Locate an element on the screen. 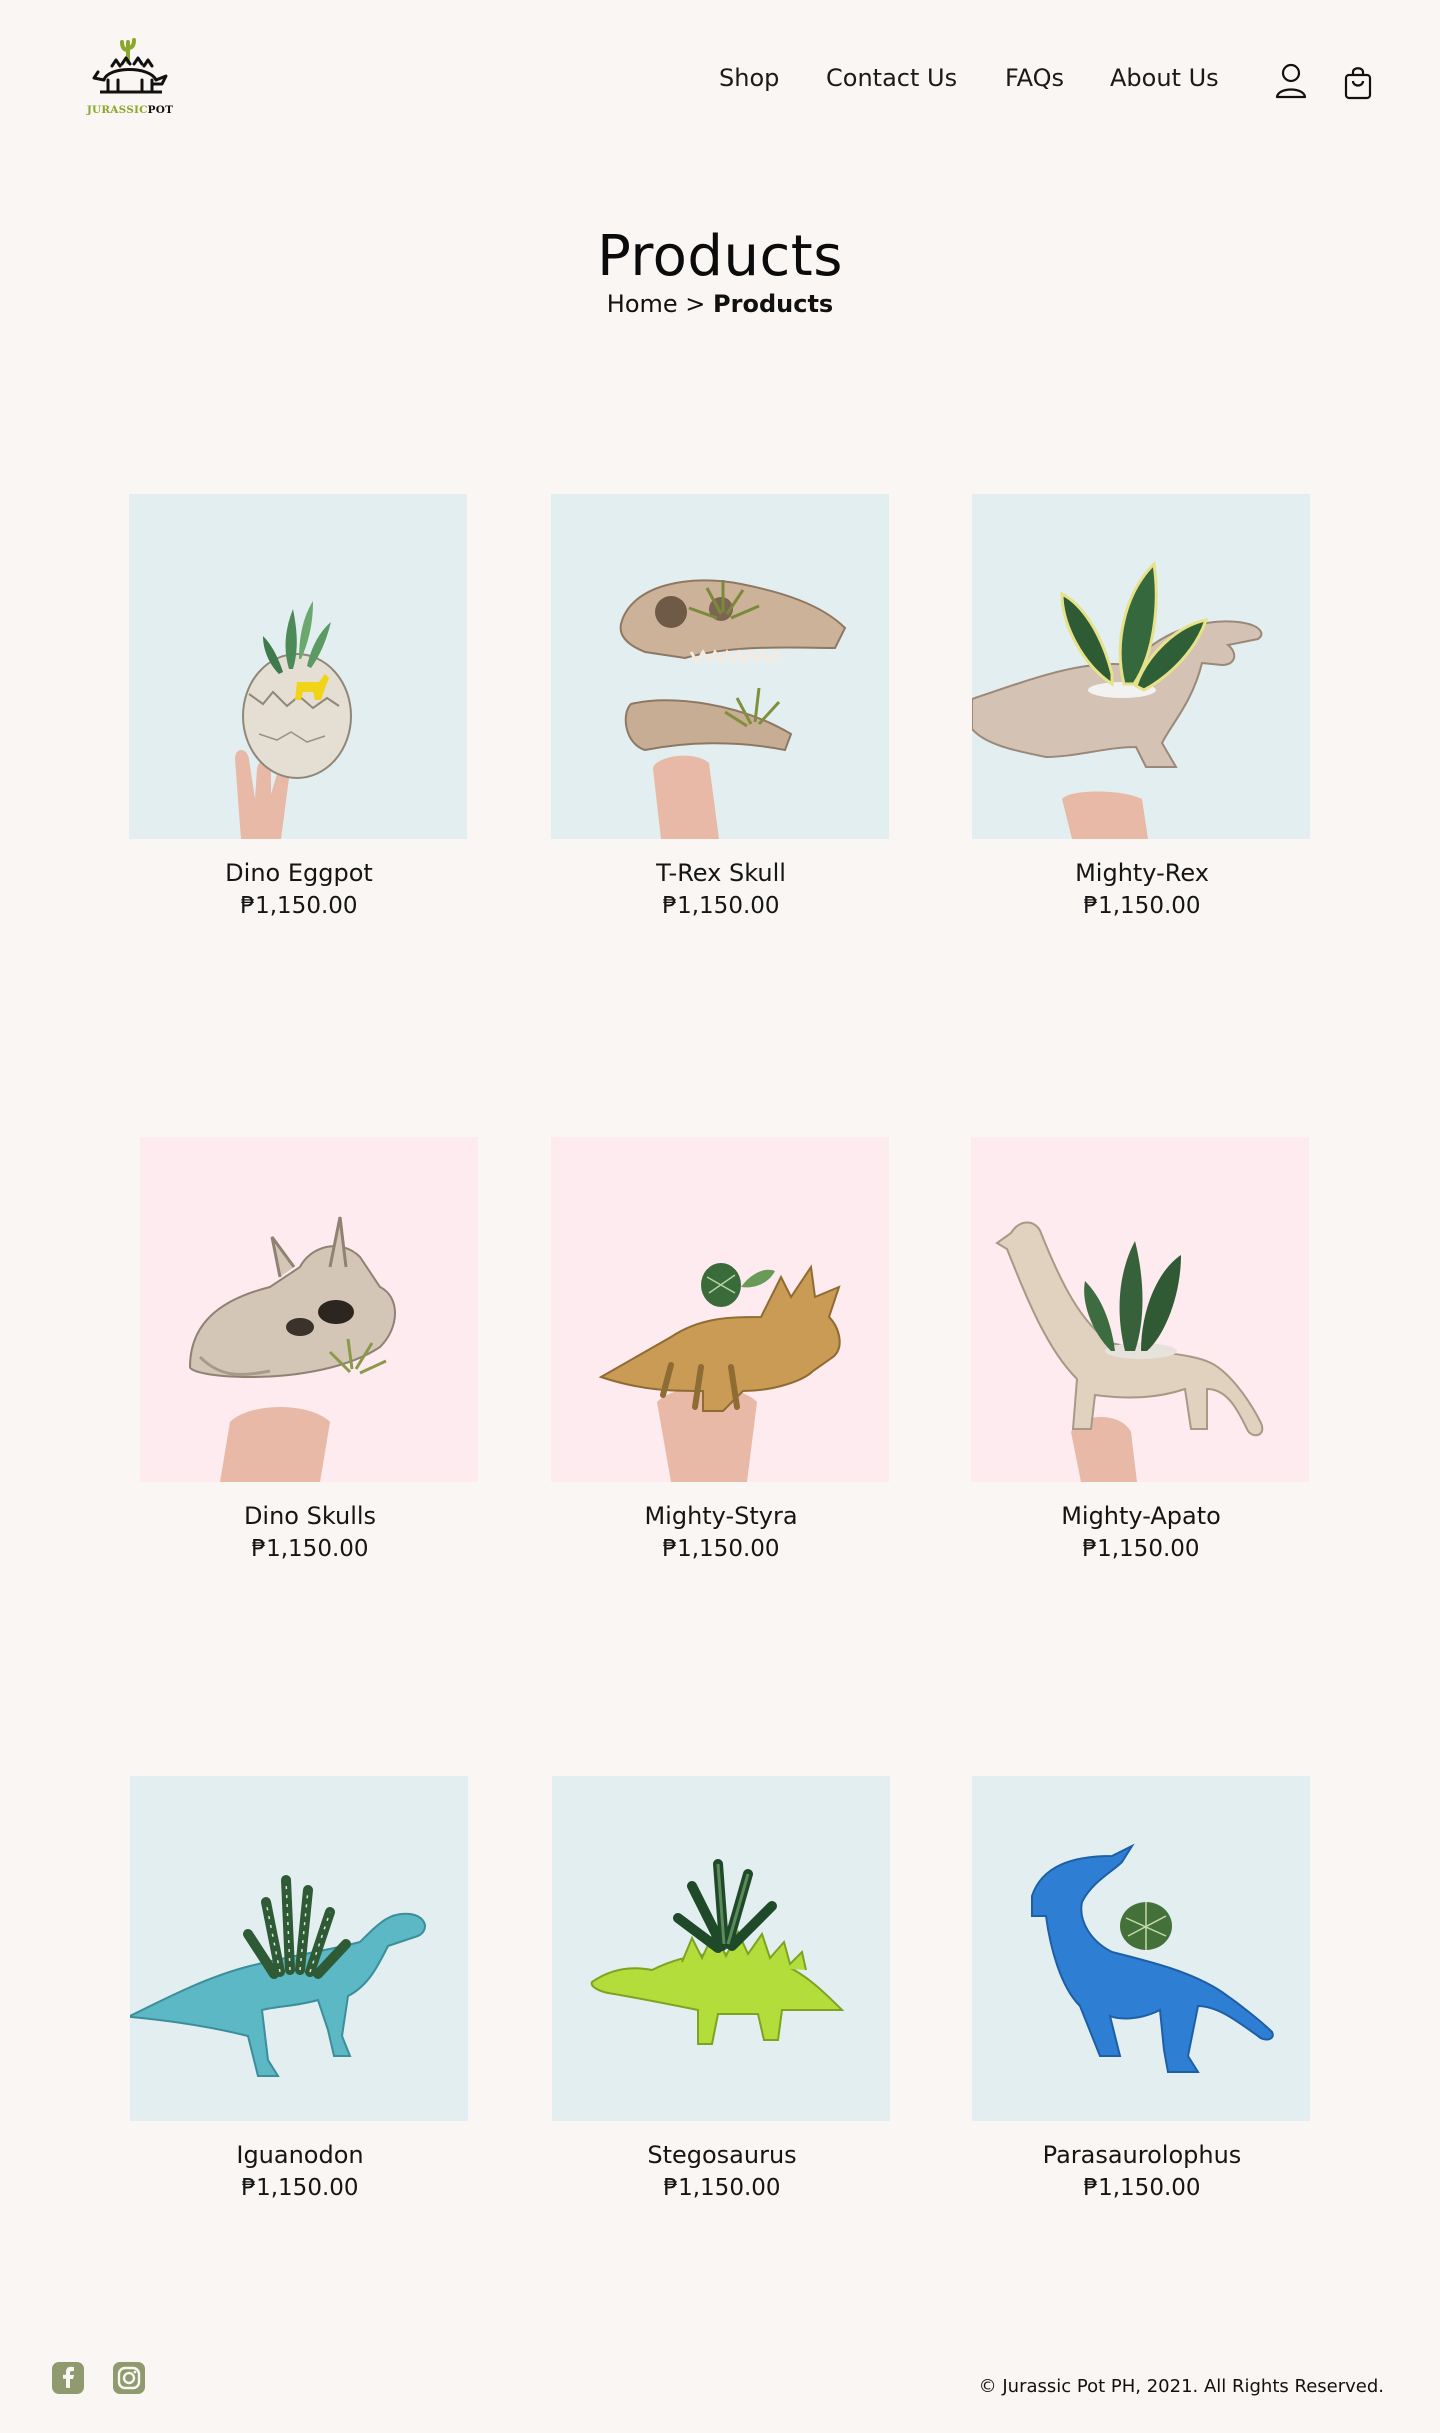 Image resolution: width=1440 pixels, height=2433 pixels. brand-wordmark-part2: POT is located at coordinates (160, 110).